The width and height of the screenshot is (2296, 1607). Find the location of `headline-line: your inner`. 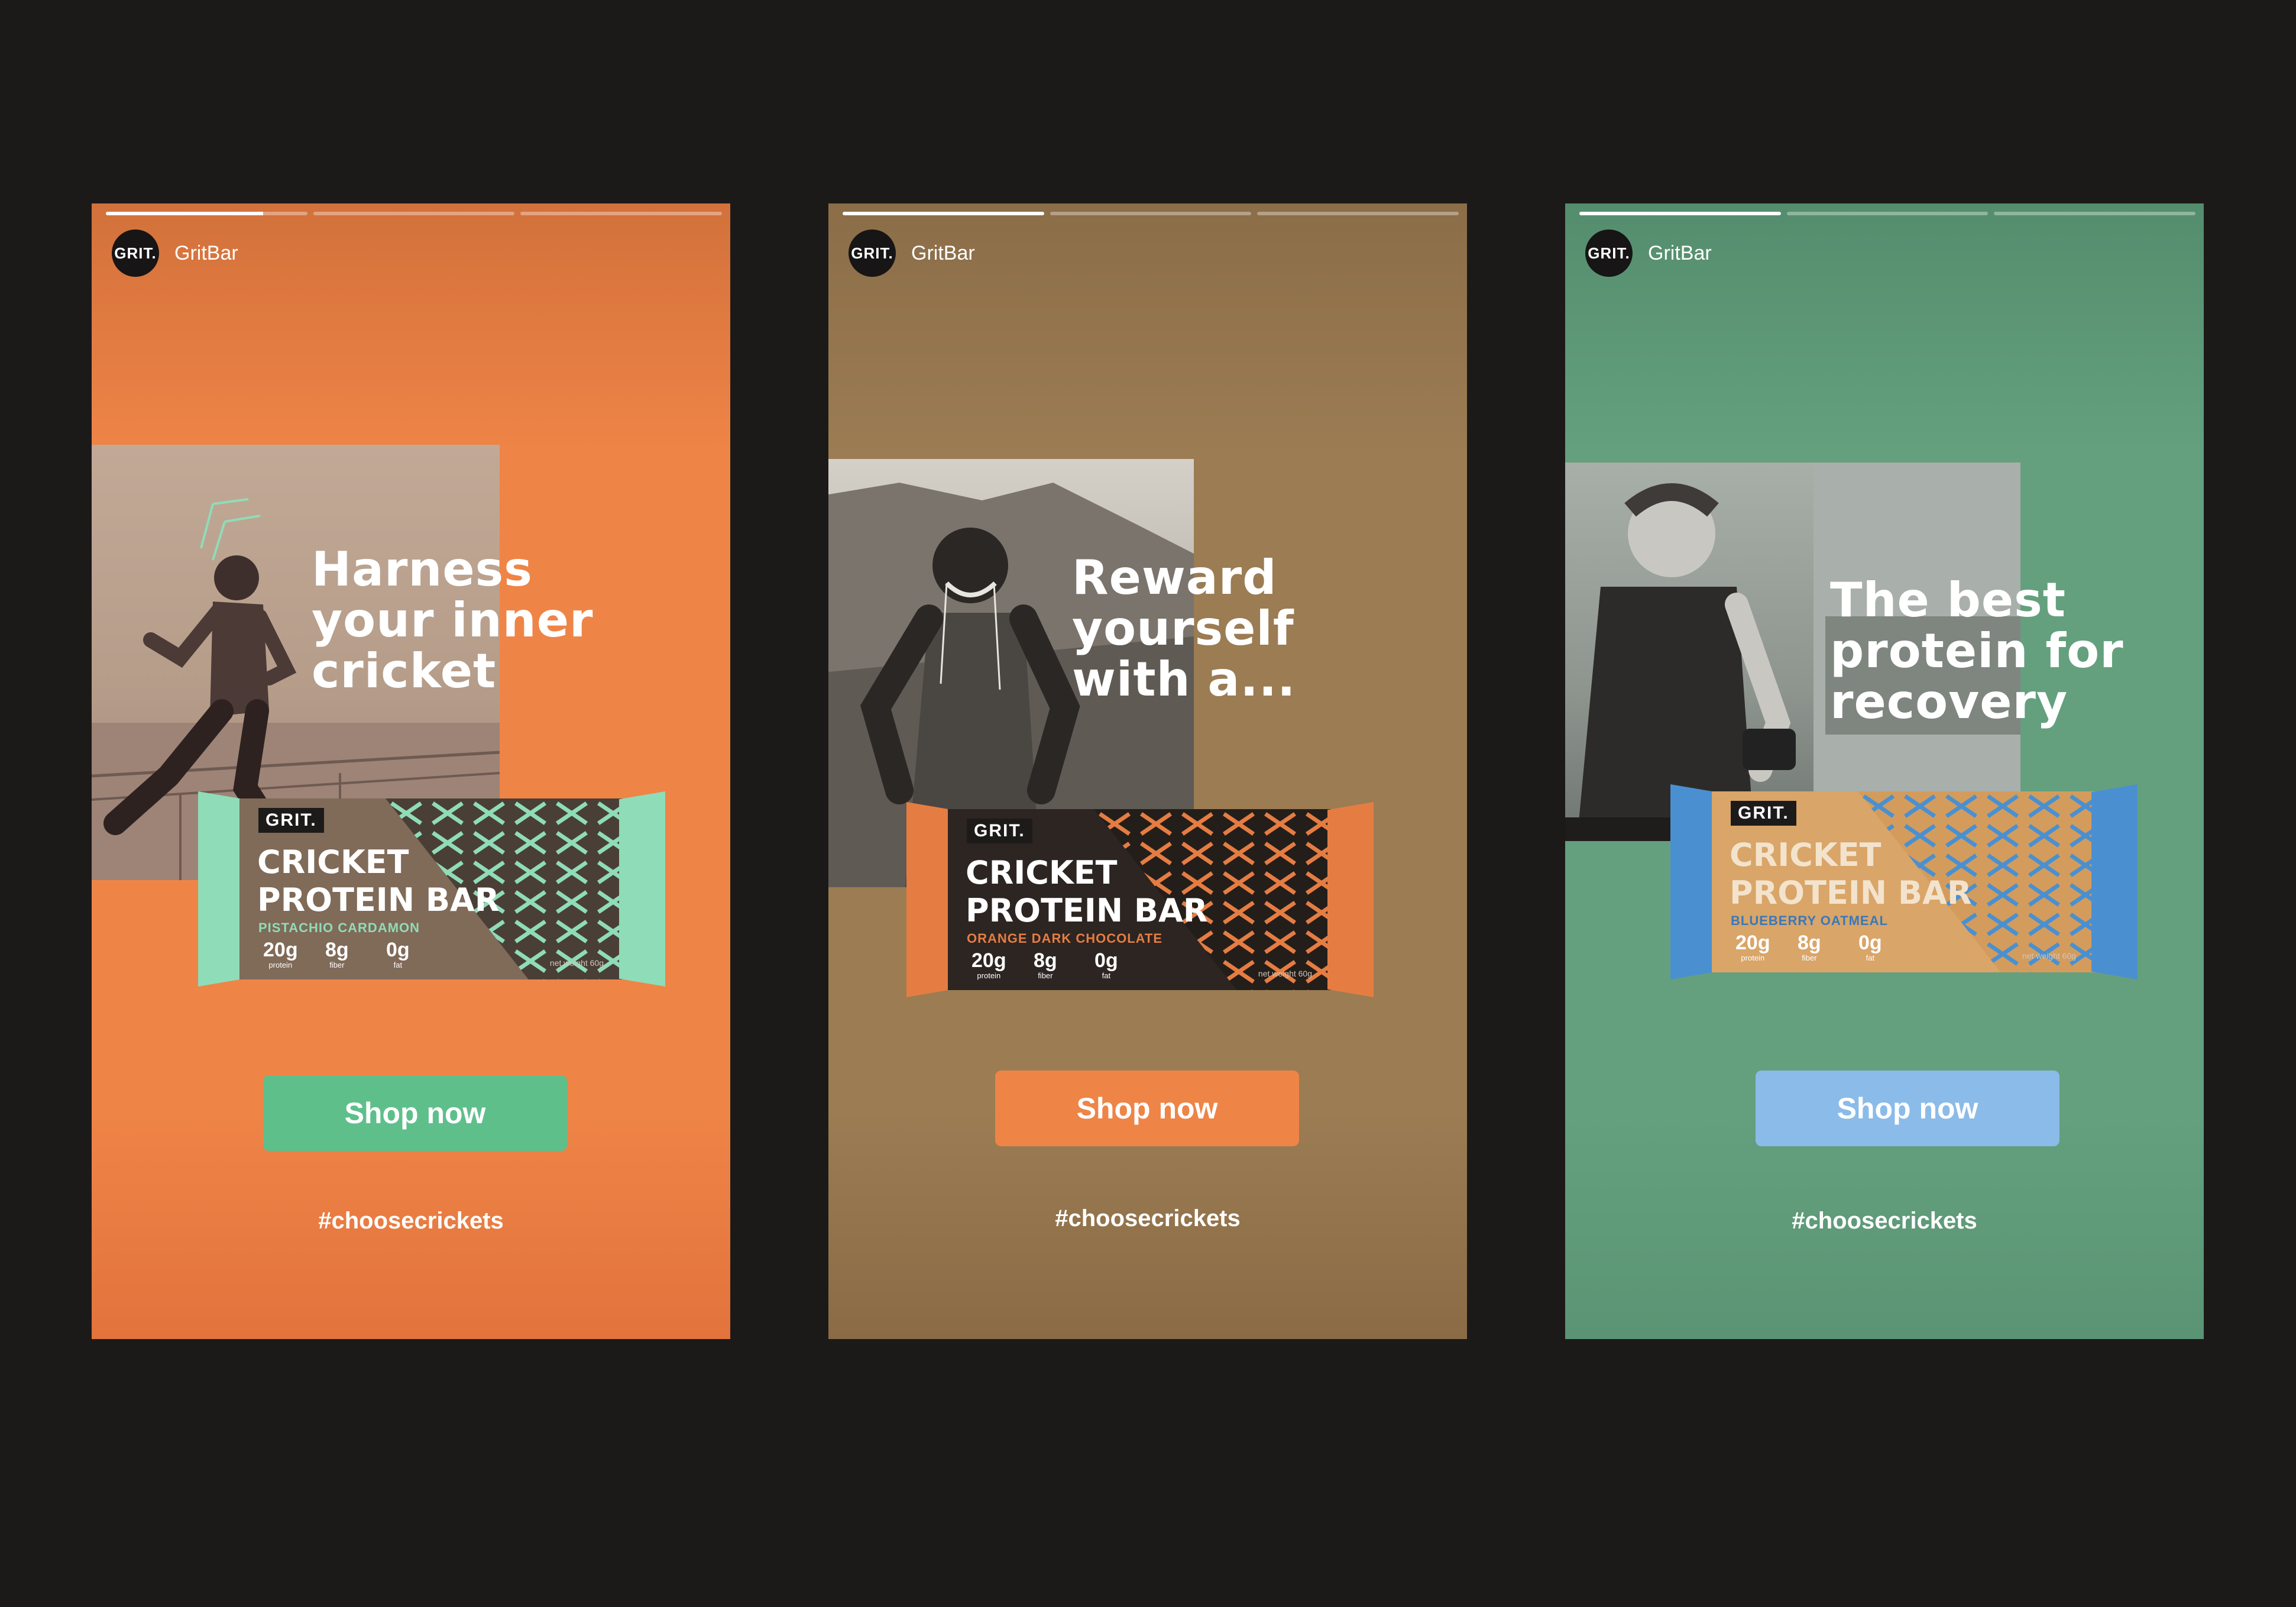

headline-line: your inner is located at coordinates (453, 620).